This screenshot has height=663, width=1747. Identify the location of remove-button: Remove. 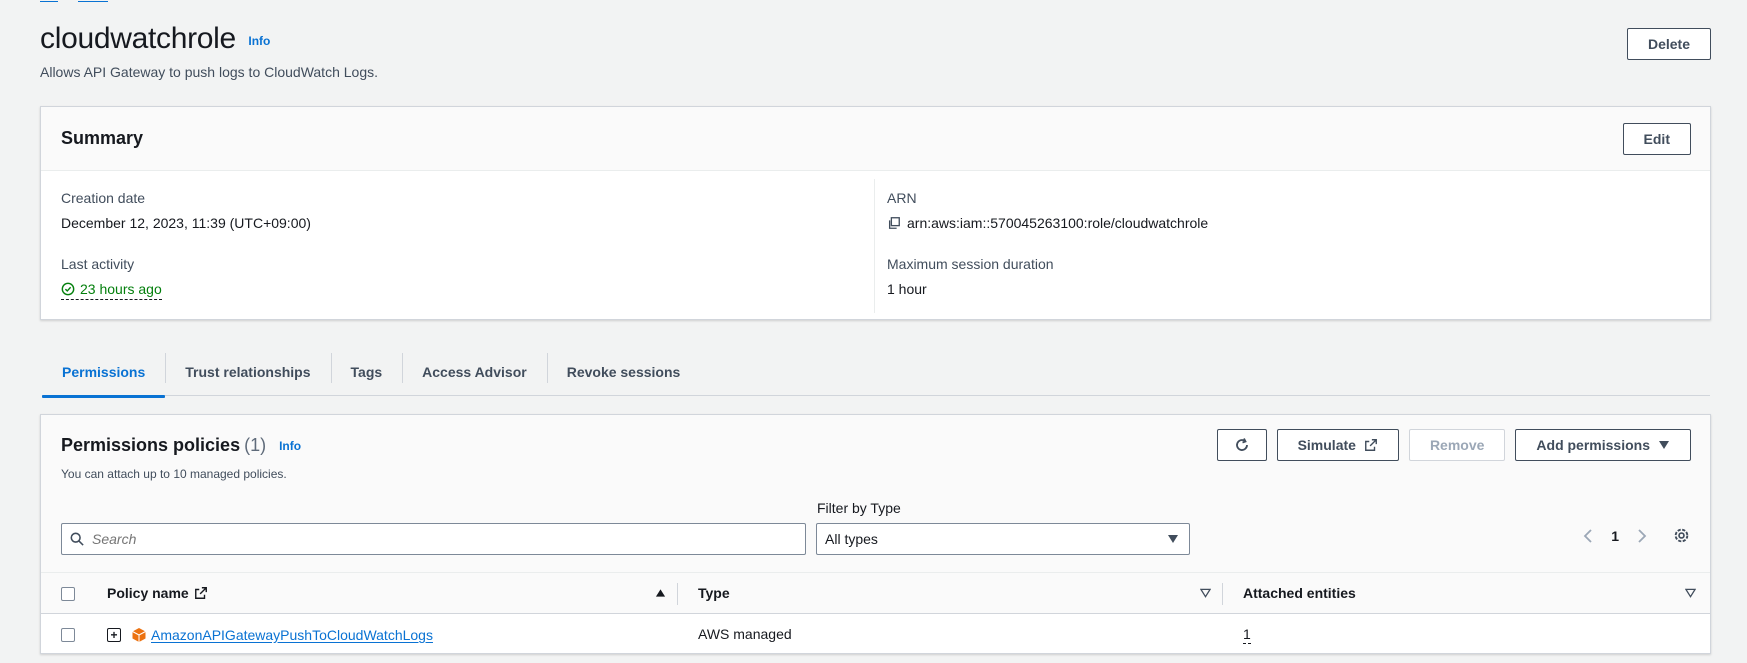
(1457, 445).